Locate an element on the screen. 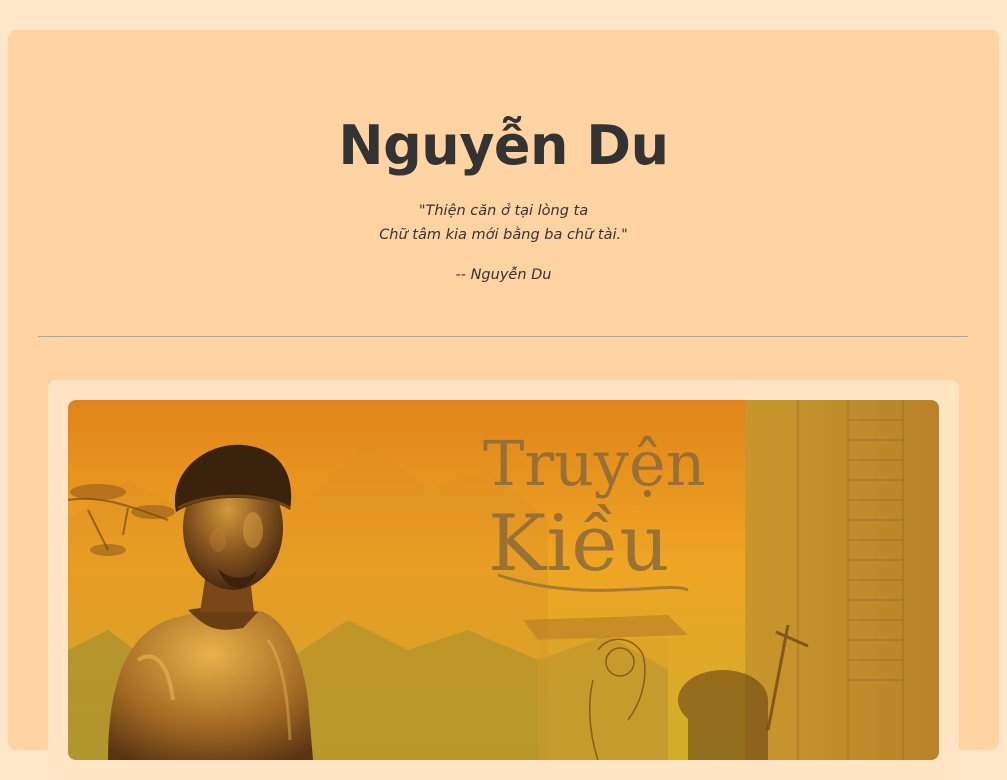  quote-line-1: "Thiện căn ở tại lòng ta is located at coordinates (503, 211).